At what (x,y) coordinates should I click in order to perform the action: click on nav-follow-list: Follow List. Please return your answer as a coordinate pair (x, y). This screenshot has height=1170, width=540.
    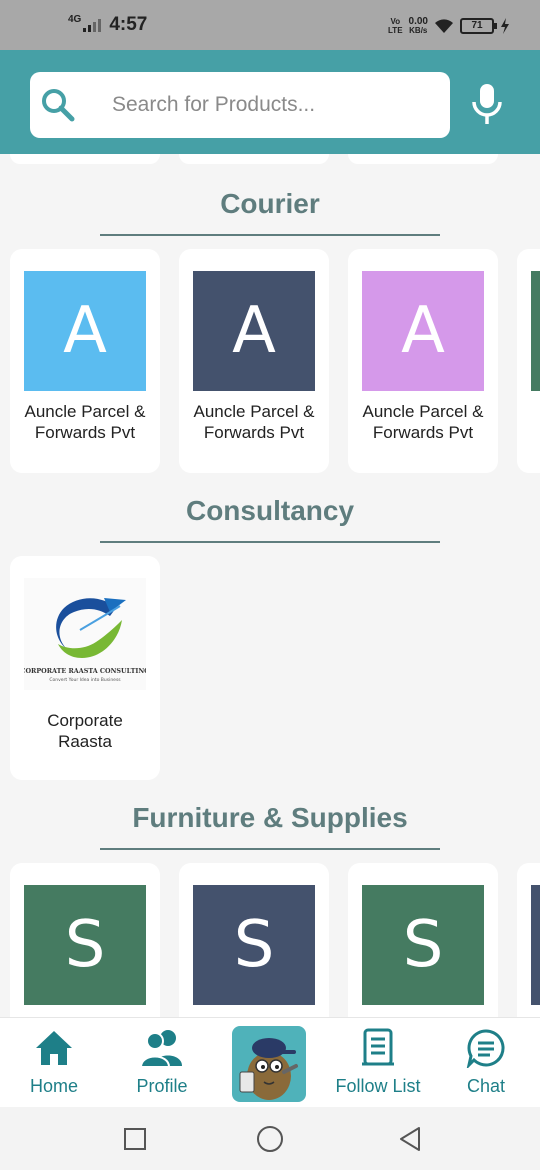
    Looking at the image, I should click on (378, 1066).